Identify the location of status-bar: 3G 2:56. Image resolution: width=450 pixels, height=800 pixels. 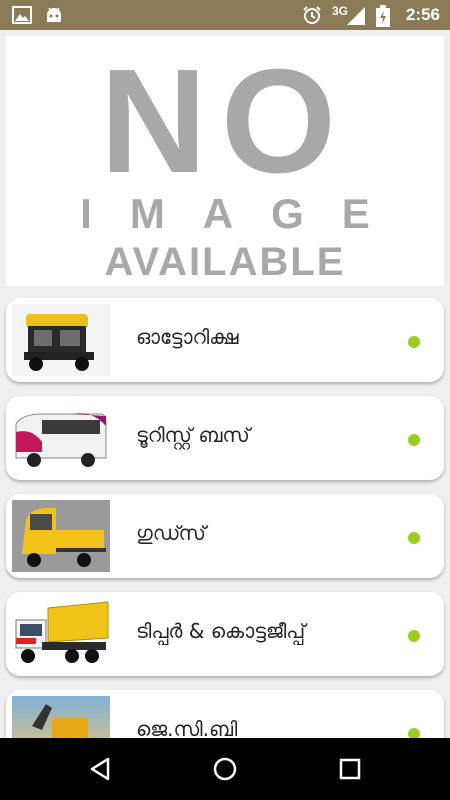
(225, 15).